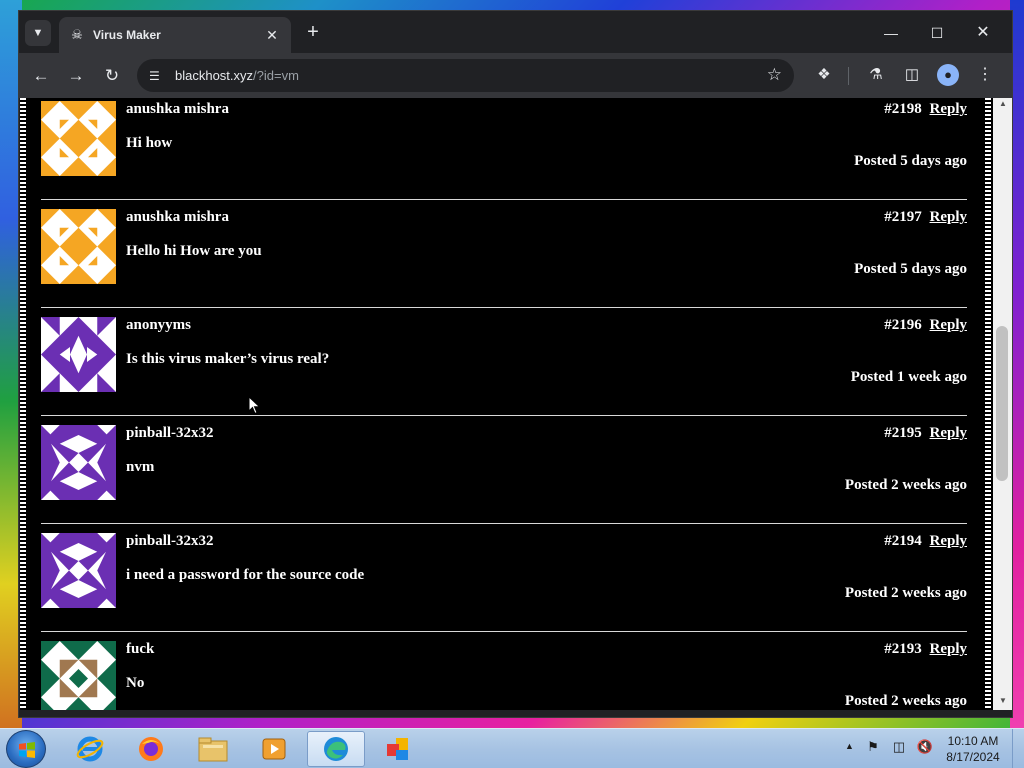 This screenshot has width=1024, height=768. Describe the element at coordinates (140, 467) in the screenshot. I see `comment-text: nvm` at that location.